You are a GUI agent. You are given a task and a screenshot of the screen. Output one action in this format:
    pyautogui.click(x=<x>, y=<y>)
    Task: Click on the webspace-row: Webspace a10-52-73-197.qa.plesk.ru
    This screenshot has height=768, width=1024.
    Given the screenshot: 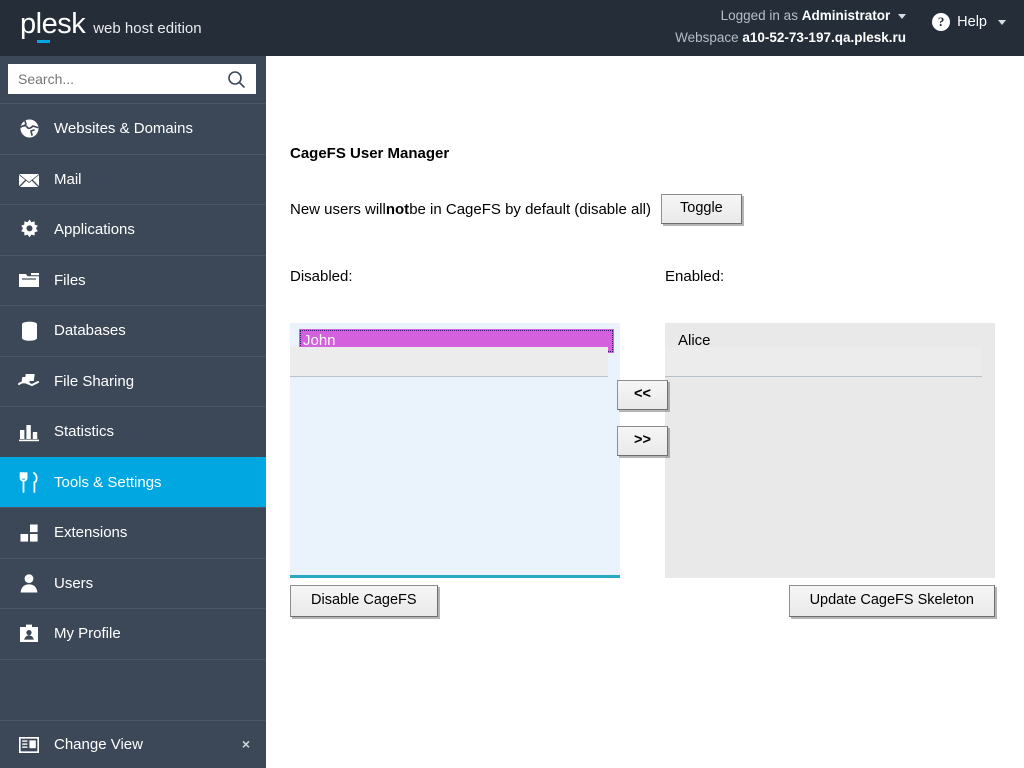 What is the action you would take?
    pyautogui.click(x=790, y=38)
    